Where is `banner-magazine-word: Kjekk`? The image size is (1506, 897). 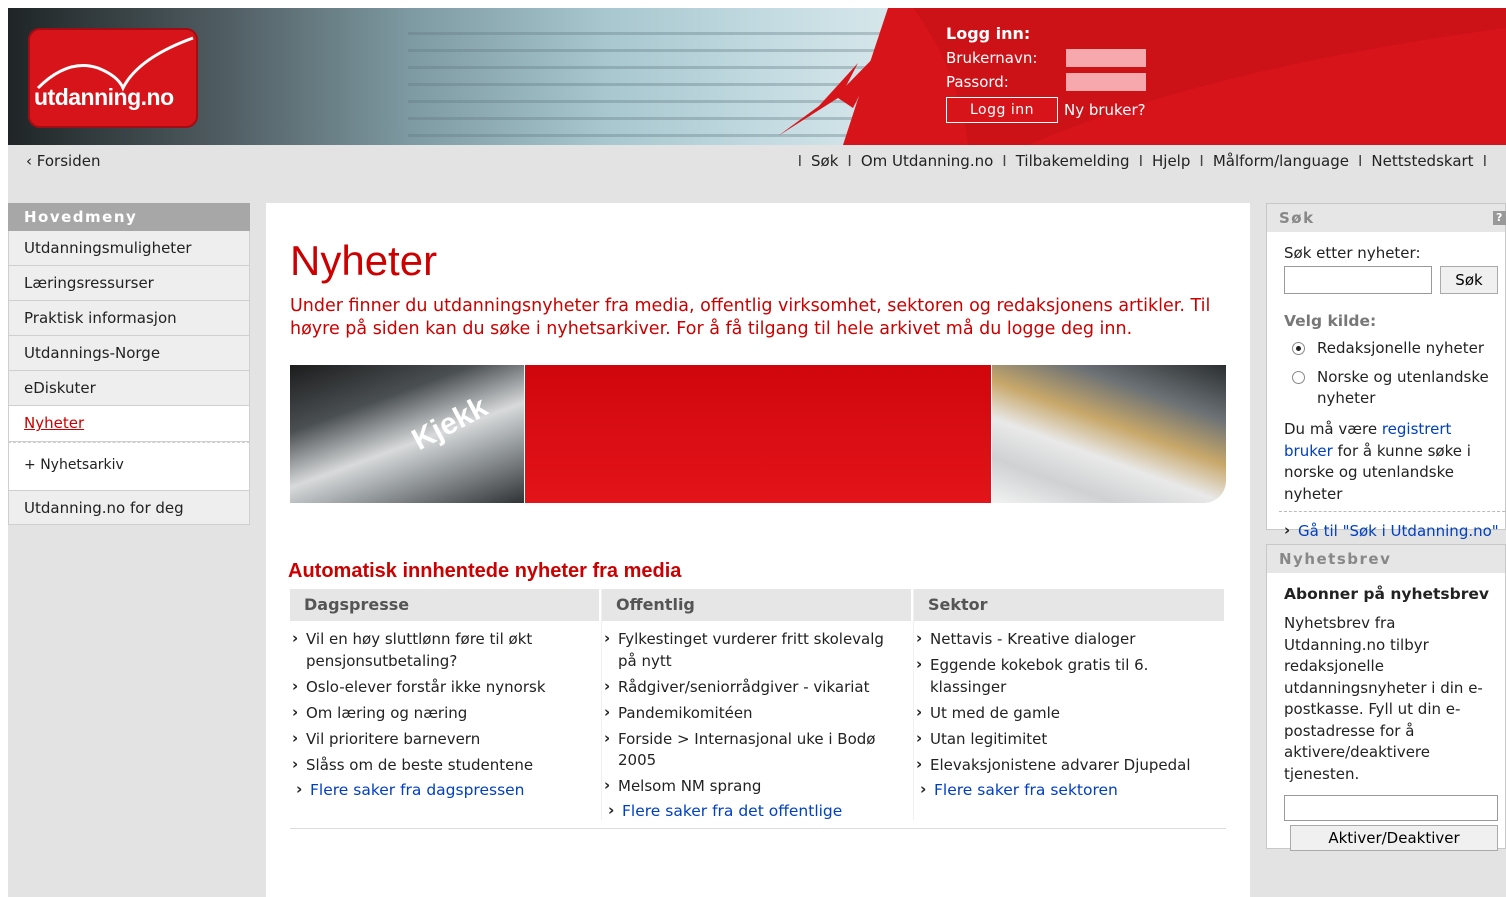 banner-magazine-word: Kjekk is located at coordinates (449, 423).